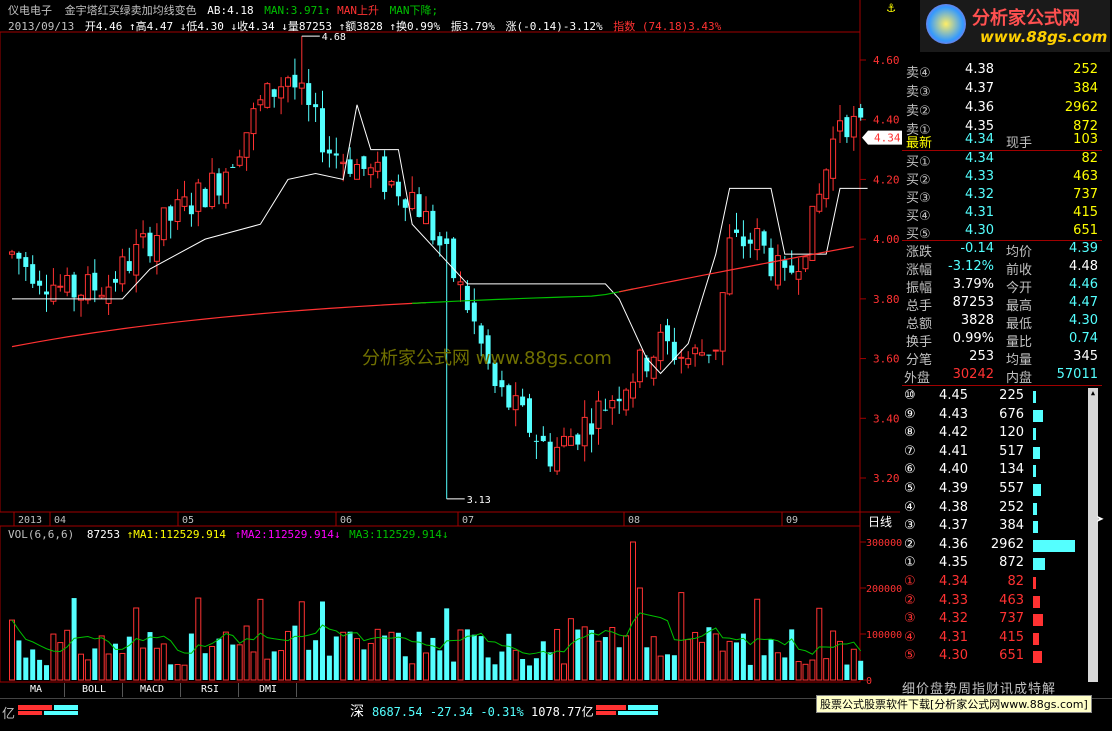 The width and height of the screenshot is (1112, 731). I want to click on low-annotation: 3.13, so click(479, 500).